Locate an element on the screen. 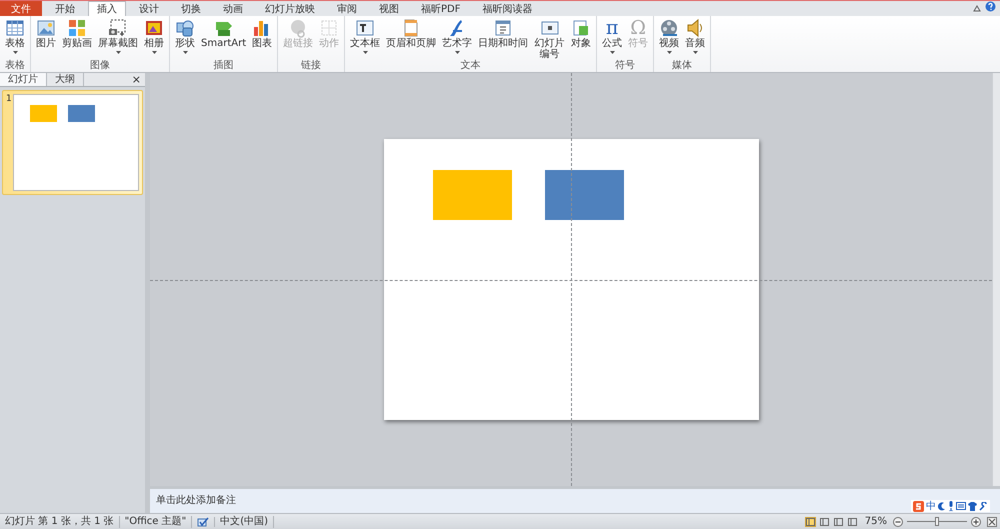 The height and width of the screenshot is (529, 1000). ribbon-button: 图表 is located at coordinates (262, 33).